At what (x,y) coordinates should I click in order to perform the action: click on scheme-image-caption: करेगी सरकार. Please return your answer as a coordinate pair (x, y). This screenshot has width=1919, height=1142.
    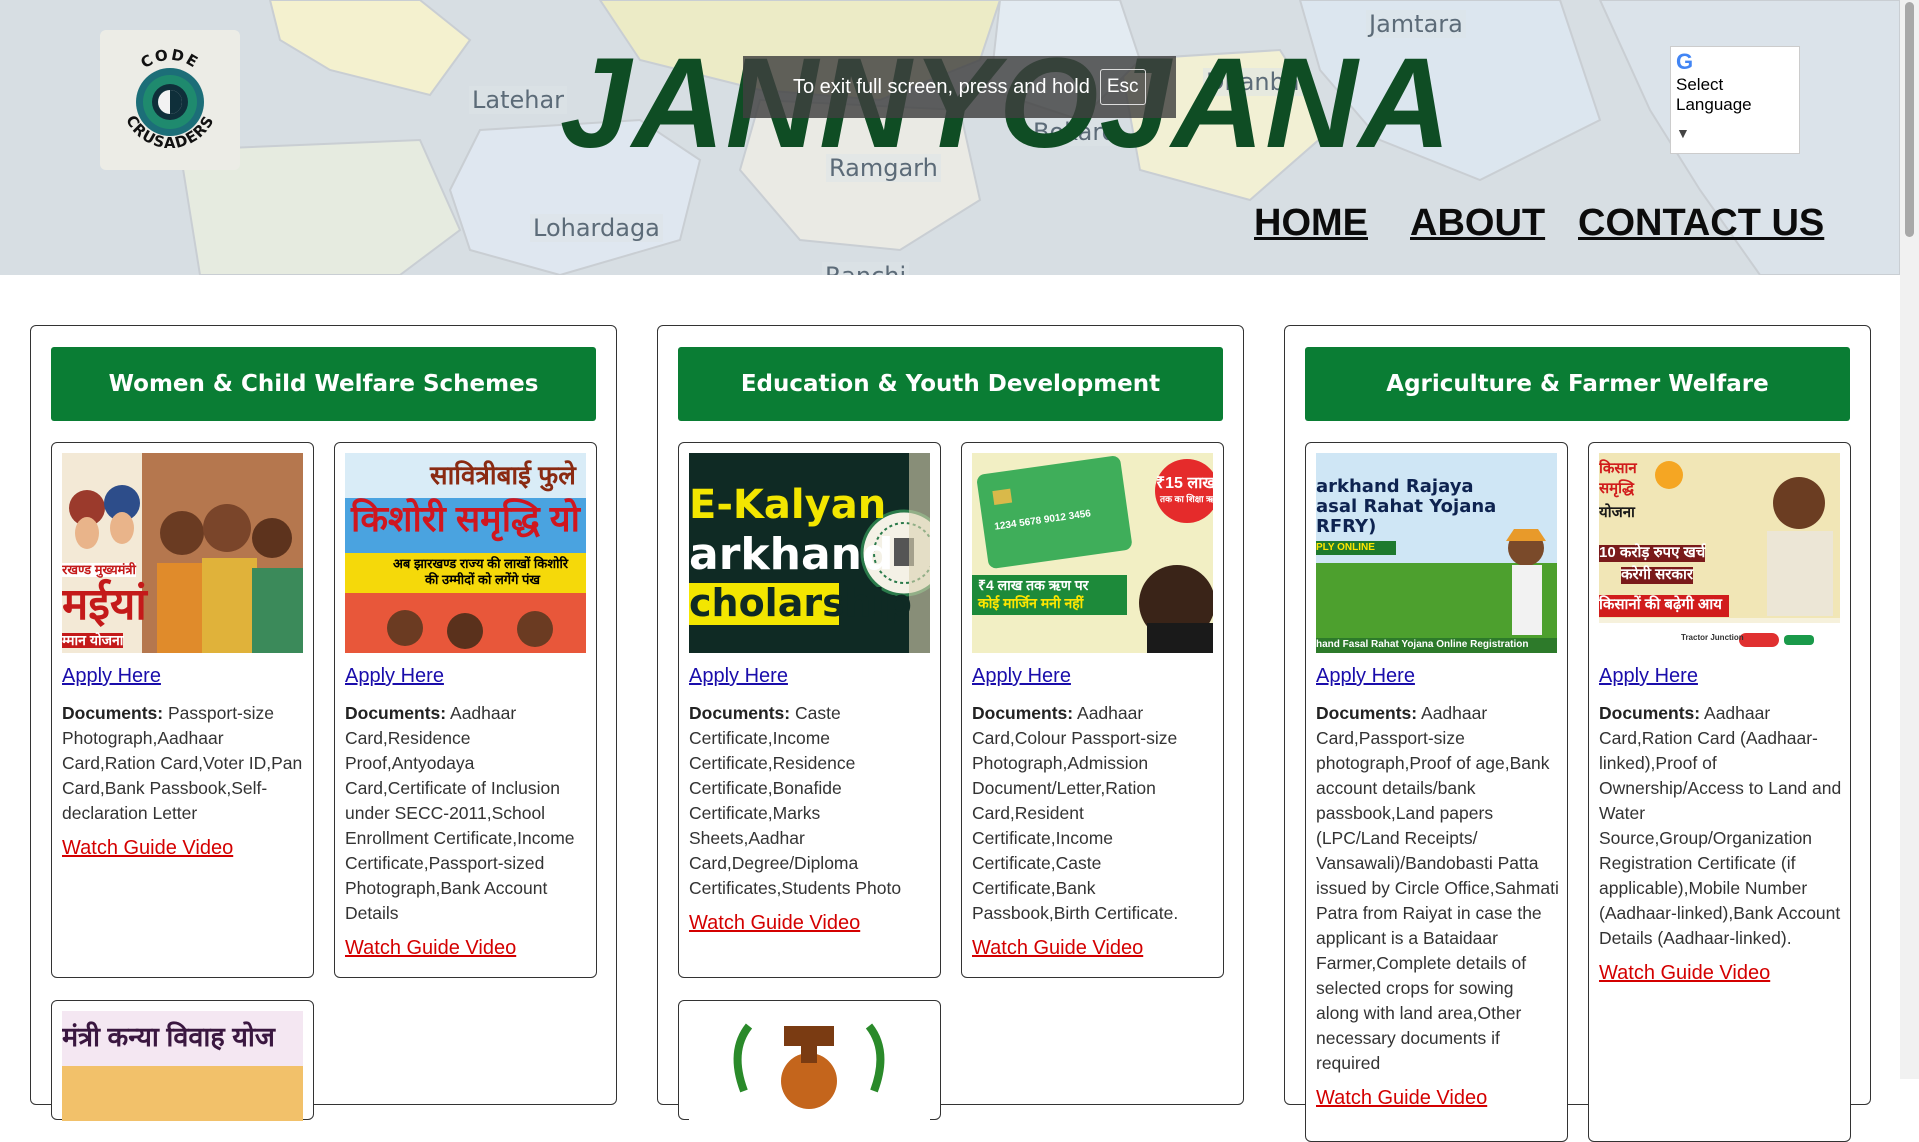
    Looking at the image, I should click on (1657, 575).